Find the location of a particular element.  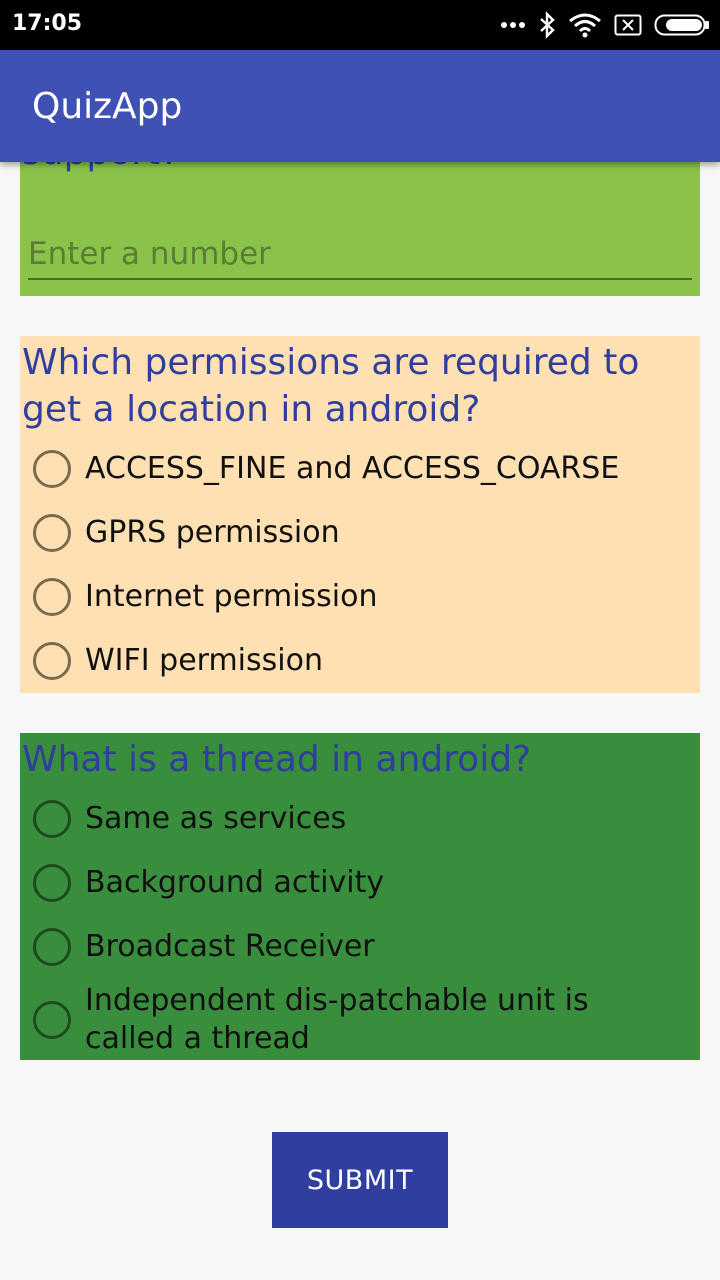

submit-button: SUBMIT is located at coordinates (360, 1180).